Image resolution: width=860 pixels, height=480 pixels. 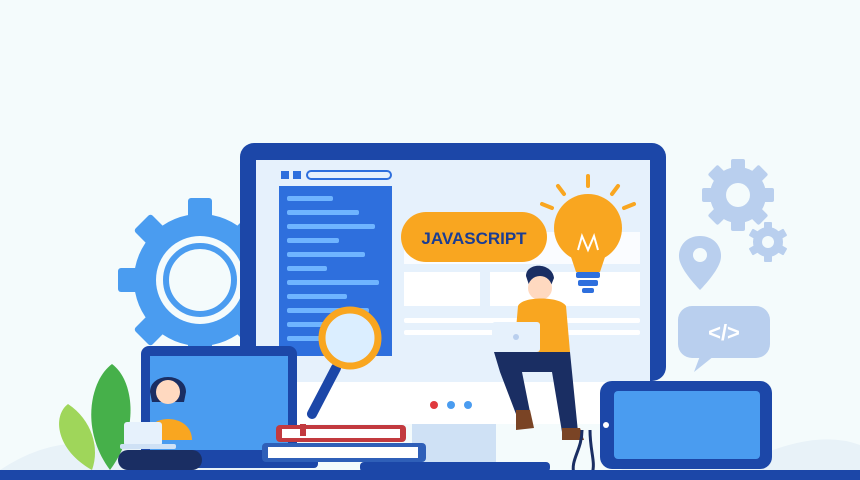 I want to click on floor-bar, so click(x=430, y=475).